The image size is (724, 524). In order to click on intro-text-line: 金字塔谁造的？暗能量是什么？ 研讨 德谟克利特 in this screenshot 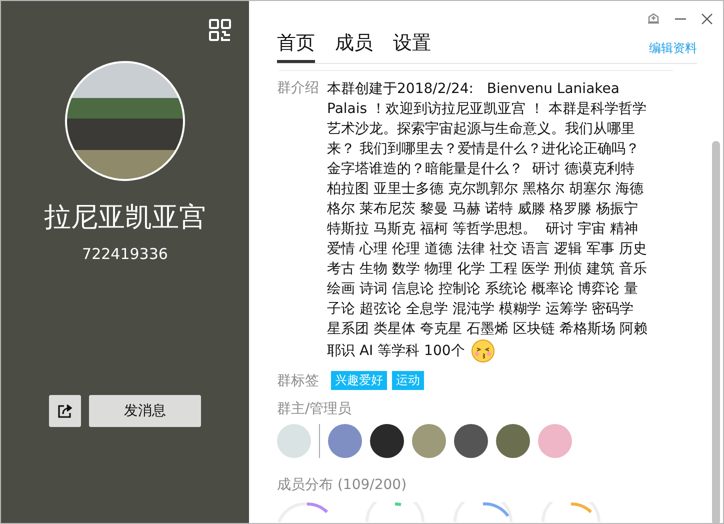, I will do `click(480, 169)`.